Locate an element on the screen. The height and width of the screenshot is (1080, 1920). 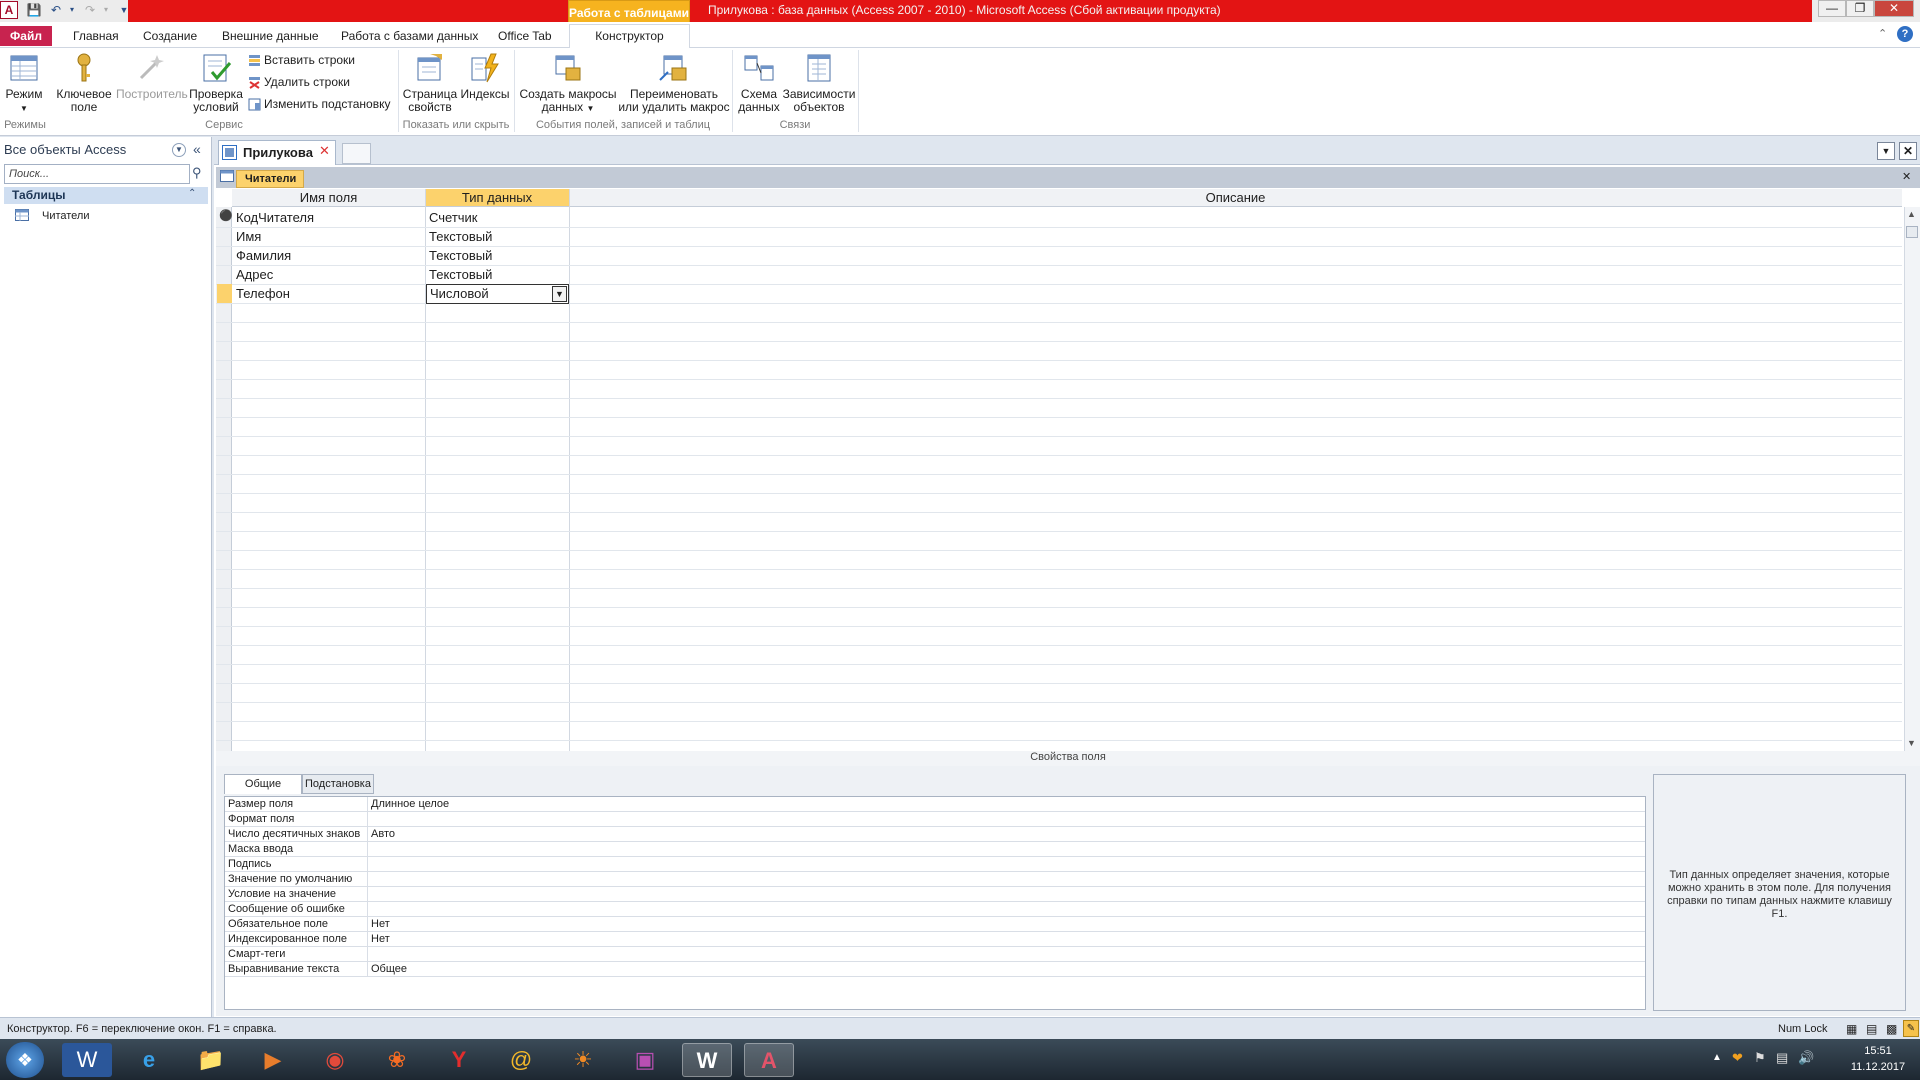
nav-item-readers-table: Читатели is located at coordinates (106, 216).